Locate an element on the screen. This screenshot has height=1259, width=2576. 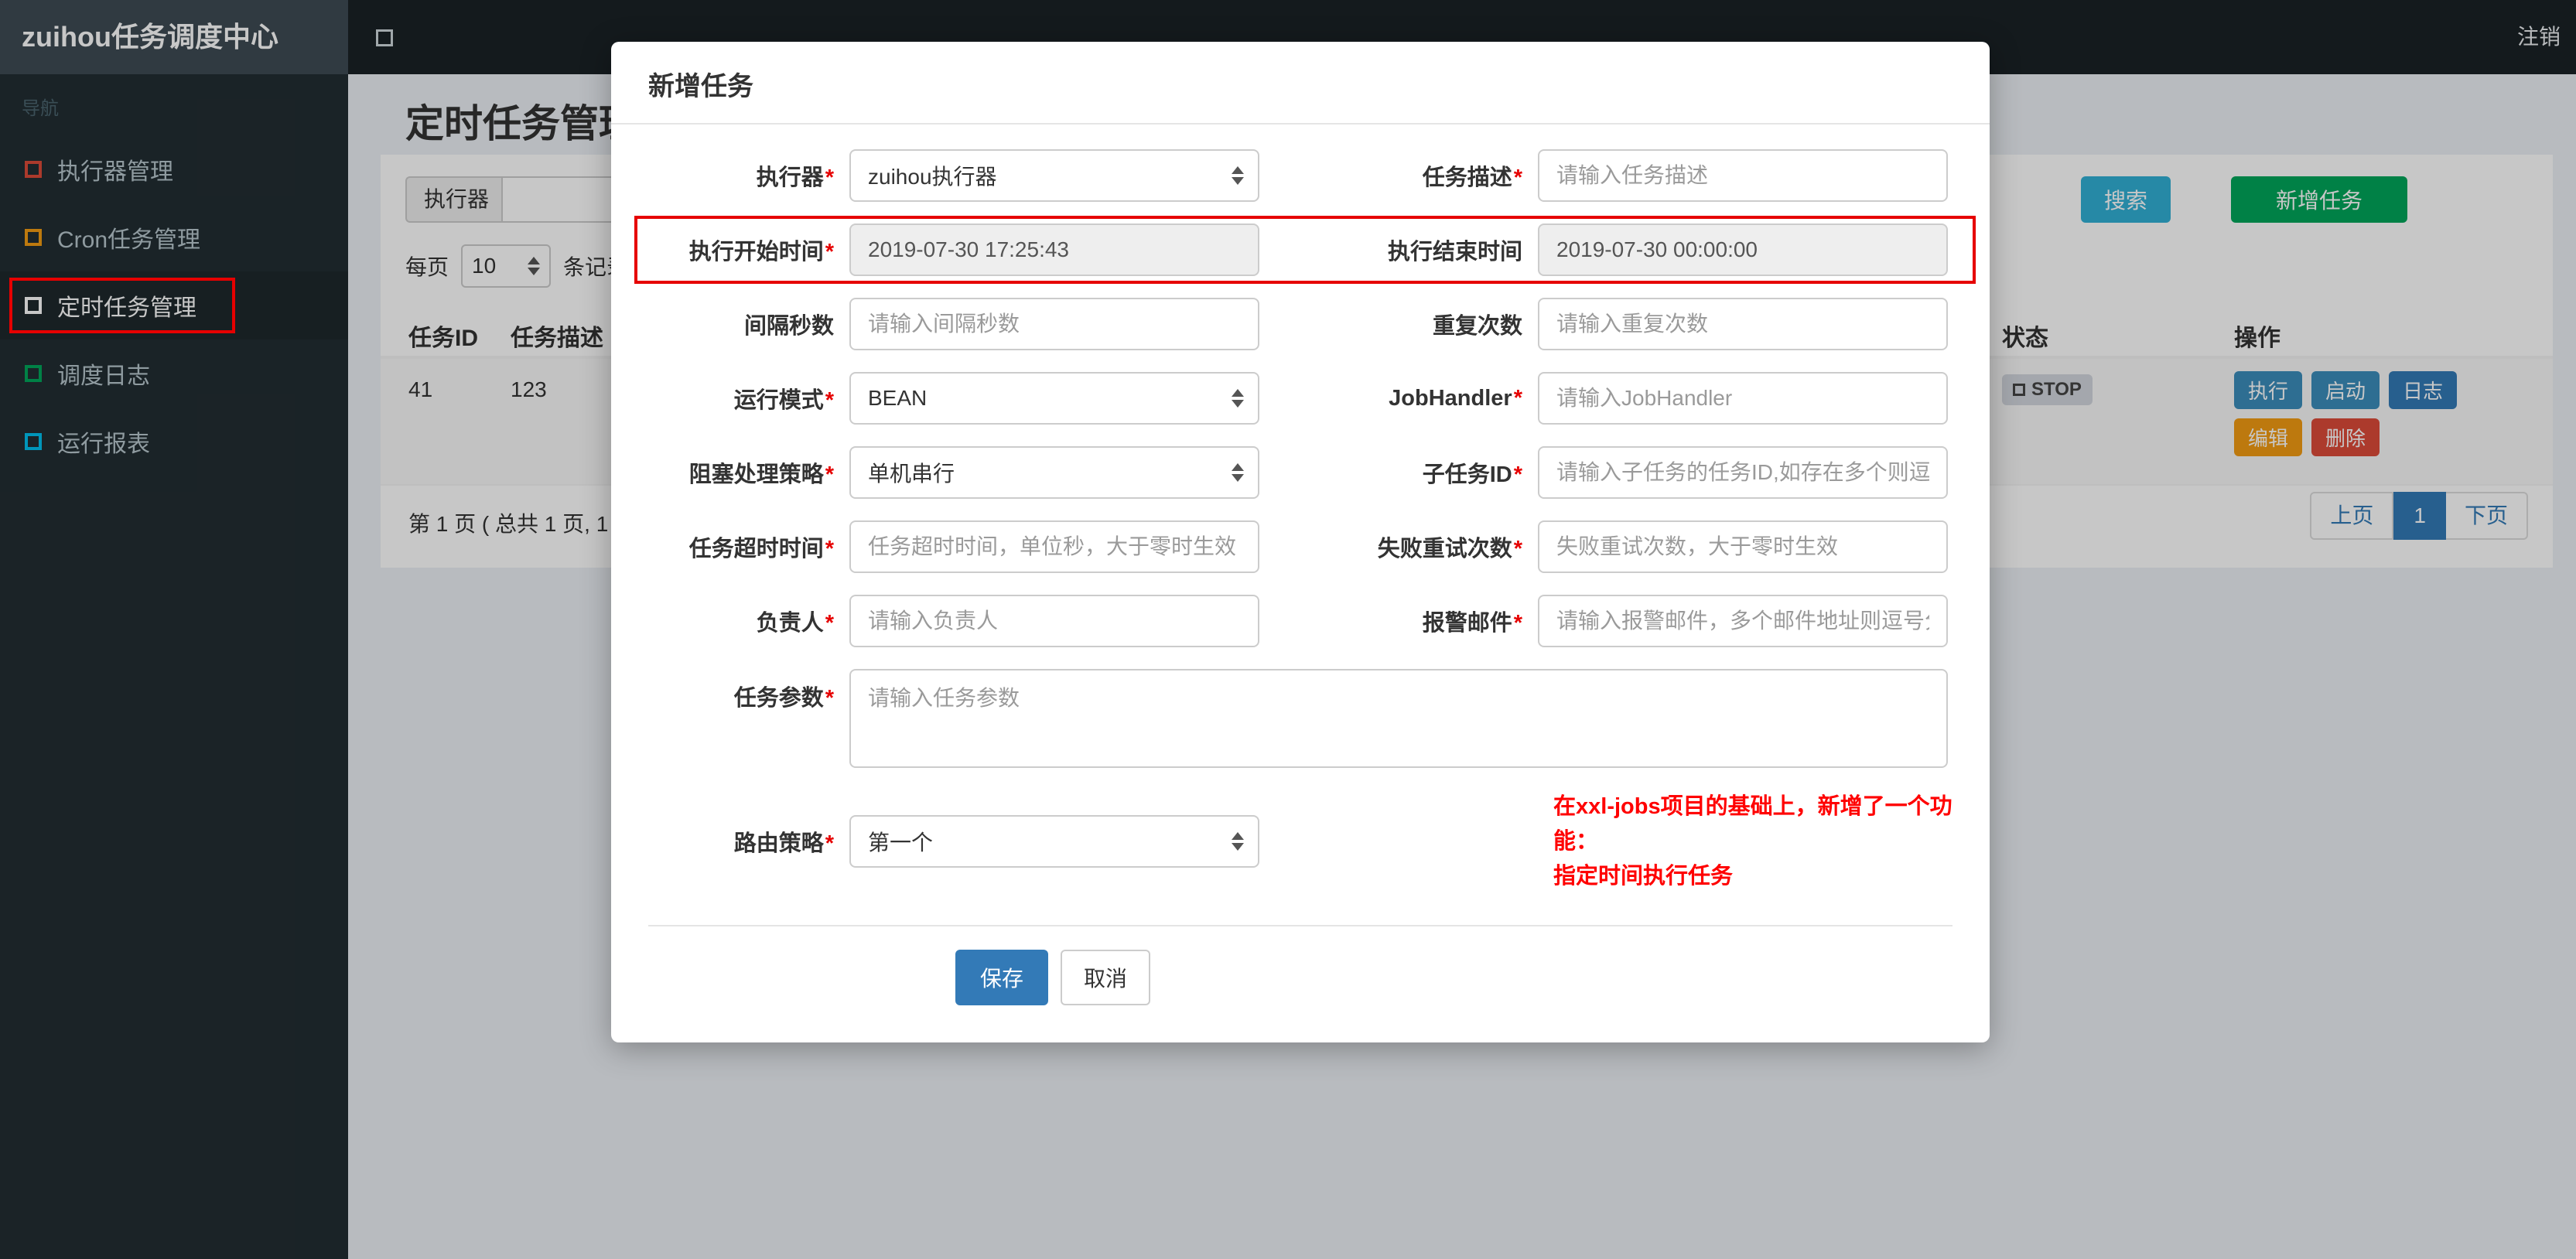
route-strategy-label: 路由策略 * is located at coordinates (783, 844).